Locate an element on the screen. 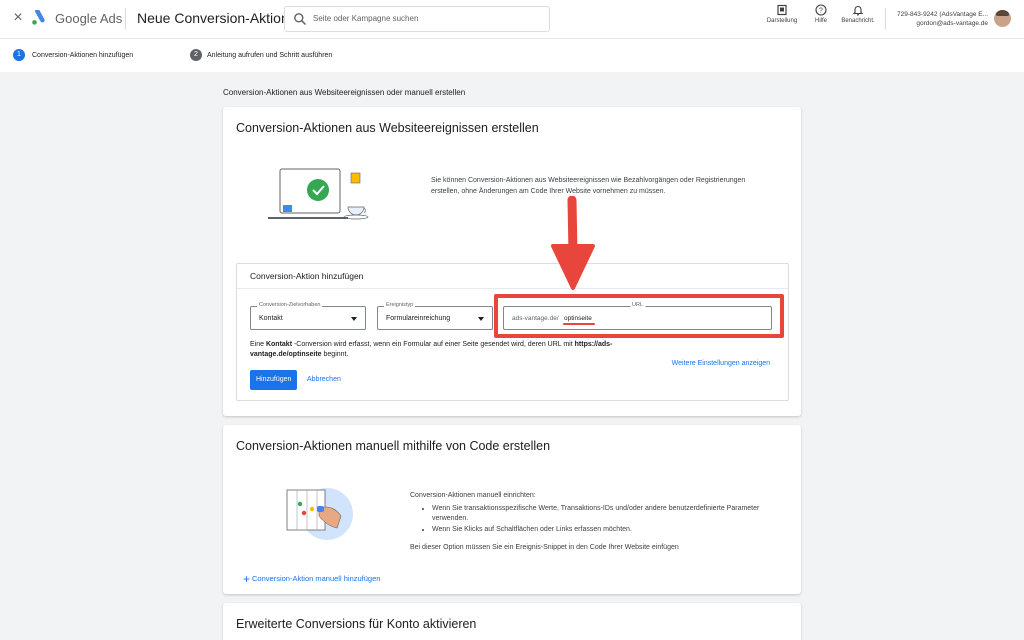 Image resolution: width=1024 pixels, height=640 pixels. event-type-label: Ereignistyp is located at coordinates (400, 305).